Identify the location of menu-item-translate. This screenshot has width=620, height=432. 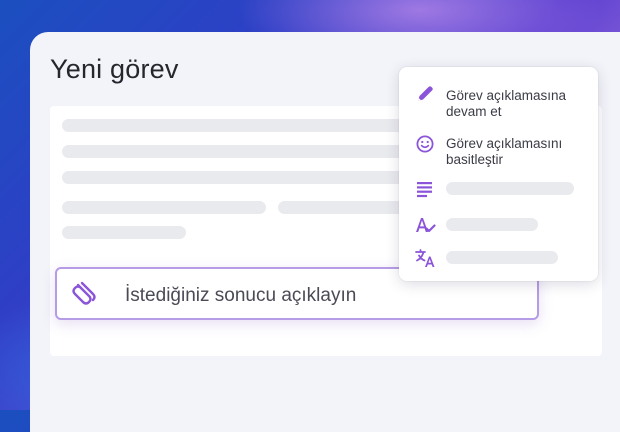
(498, 258).